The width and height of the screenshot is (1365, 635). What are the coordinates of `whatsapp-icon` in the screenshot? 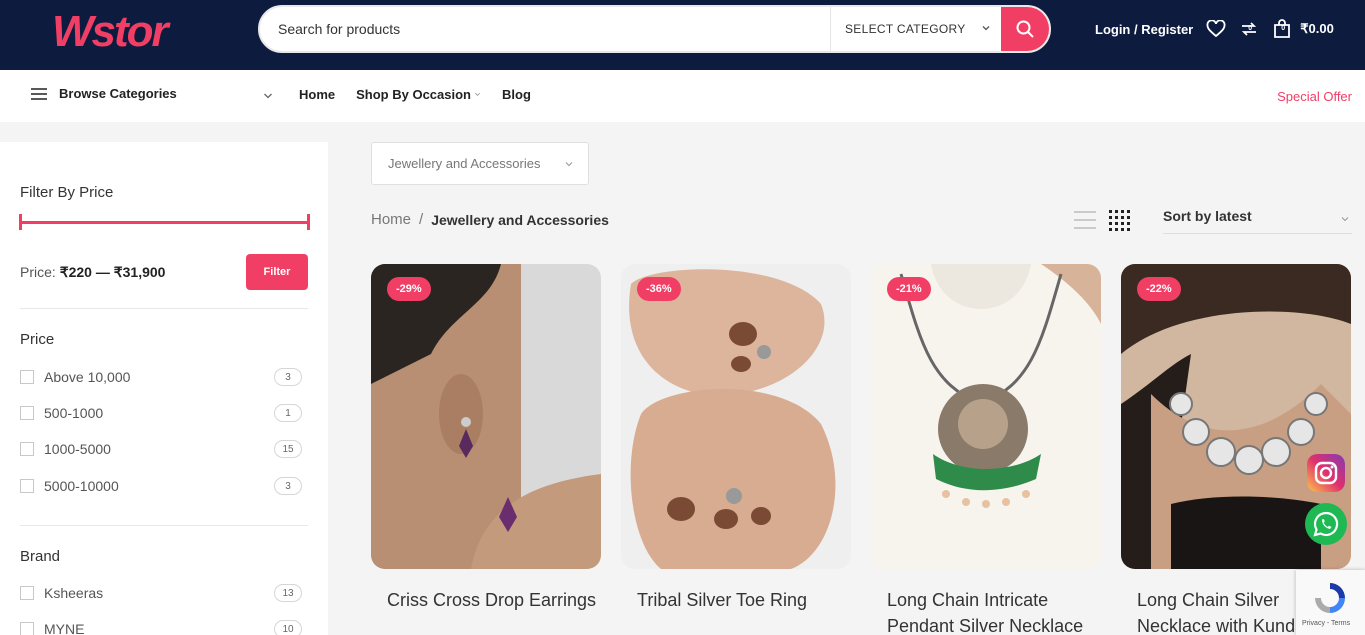 It's located at (1326, 524).